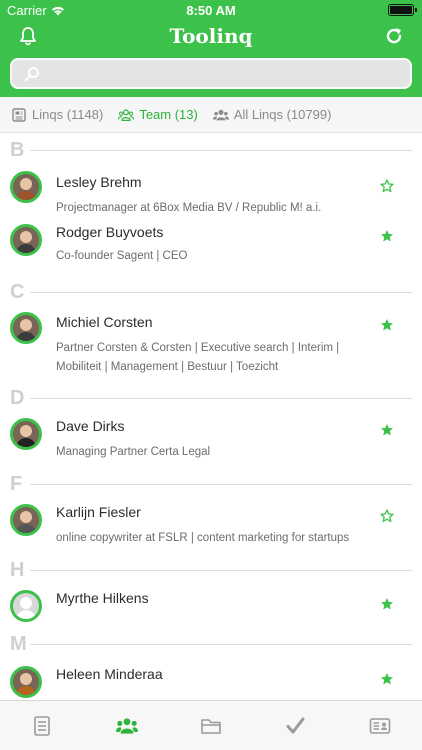 Image resolution: width=422 pixels, height=750 pixels. Describe the element at coordinates (211, 436) in the screenshot. I see `contact-row-dave-dirks: Dave Dirks Managing Partner Certa Legal` at that location.